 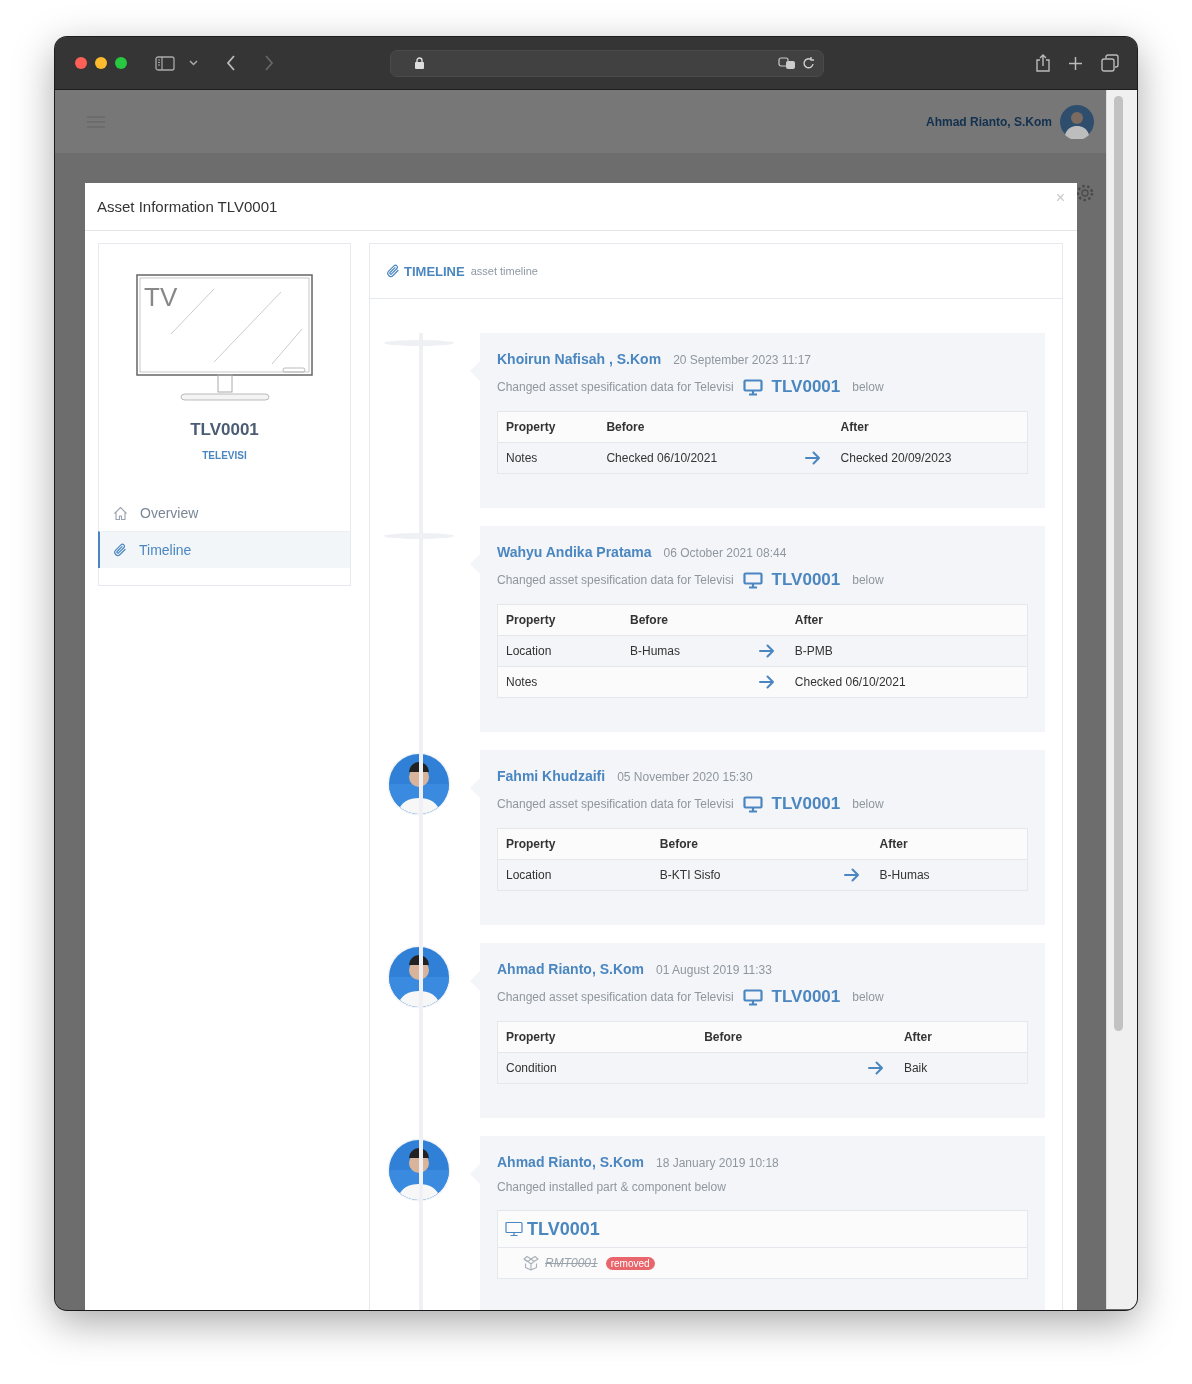 What do you see at coordinates (187, 206) in the screenshot?
I see `modal-title: Asset Information TLV0001` at bounding box center [187, 206].